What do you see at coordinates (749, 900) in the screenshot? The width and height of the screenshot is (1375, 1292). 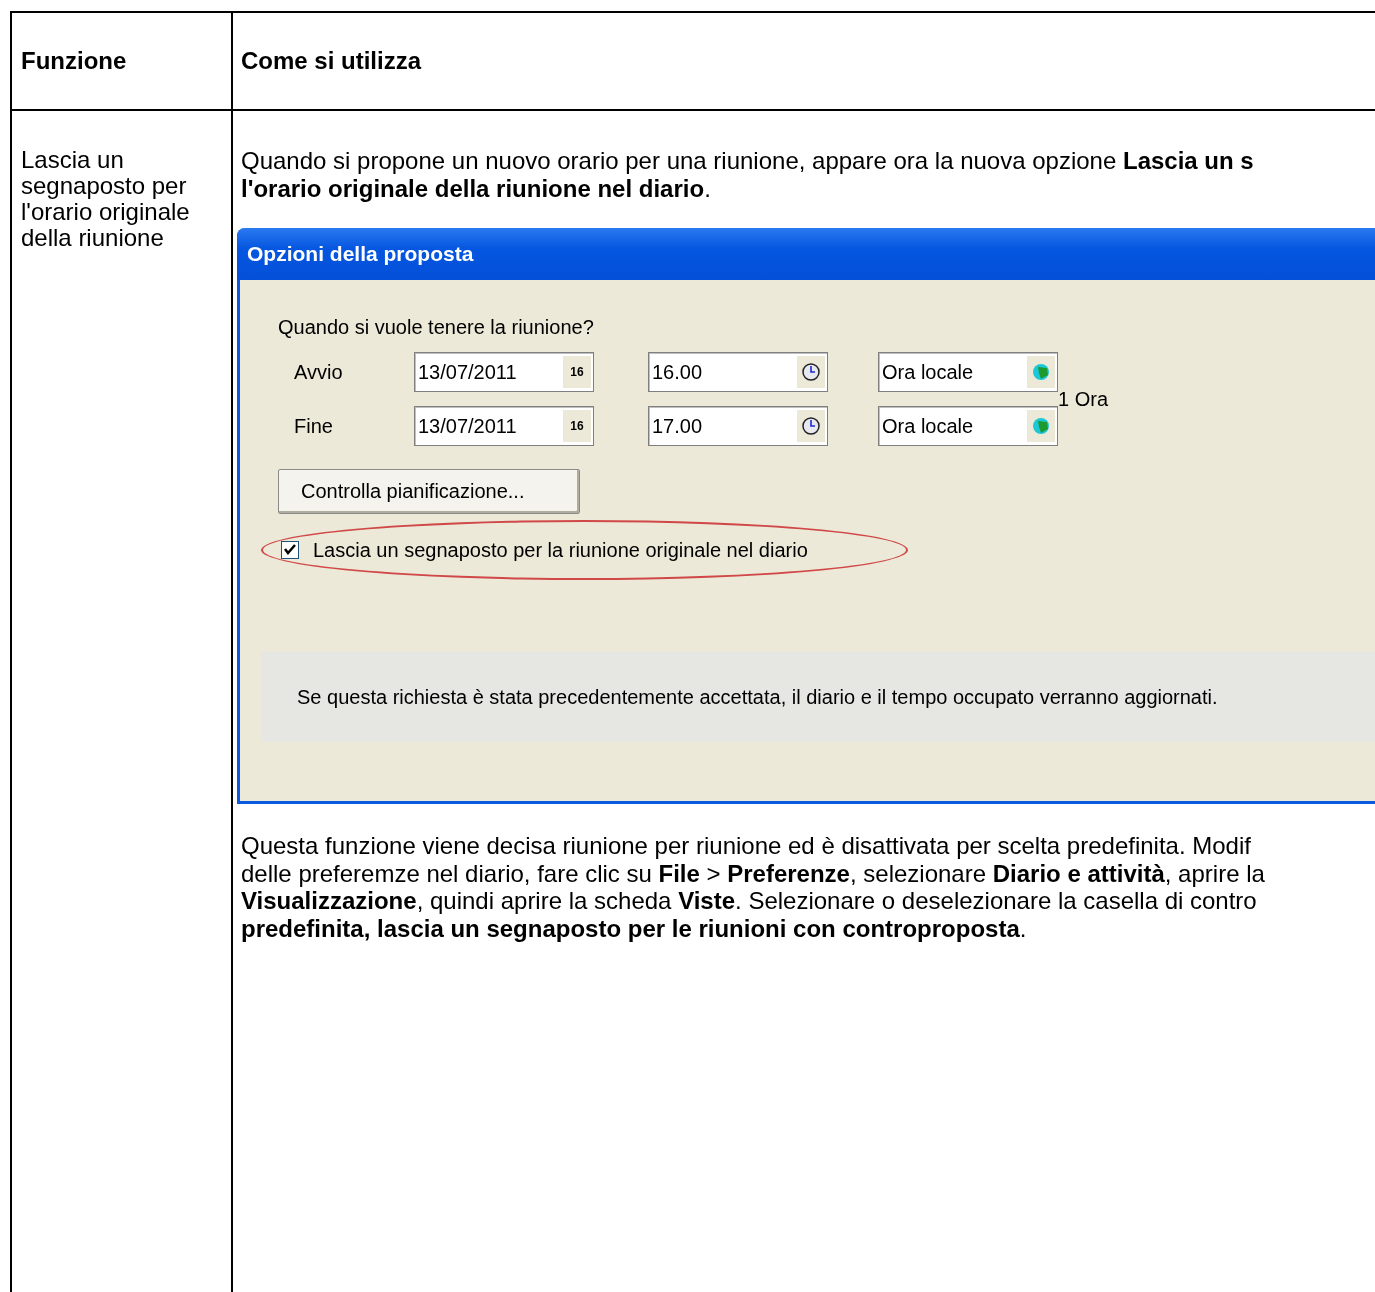 I see `description-text: Visualizzazione, quindi aprire la scheda Viste. Selezionare o deselezionare la casella di contro` at bounding box center [749, 900].